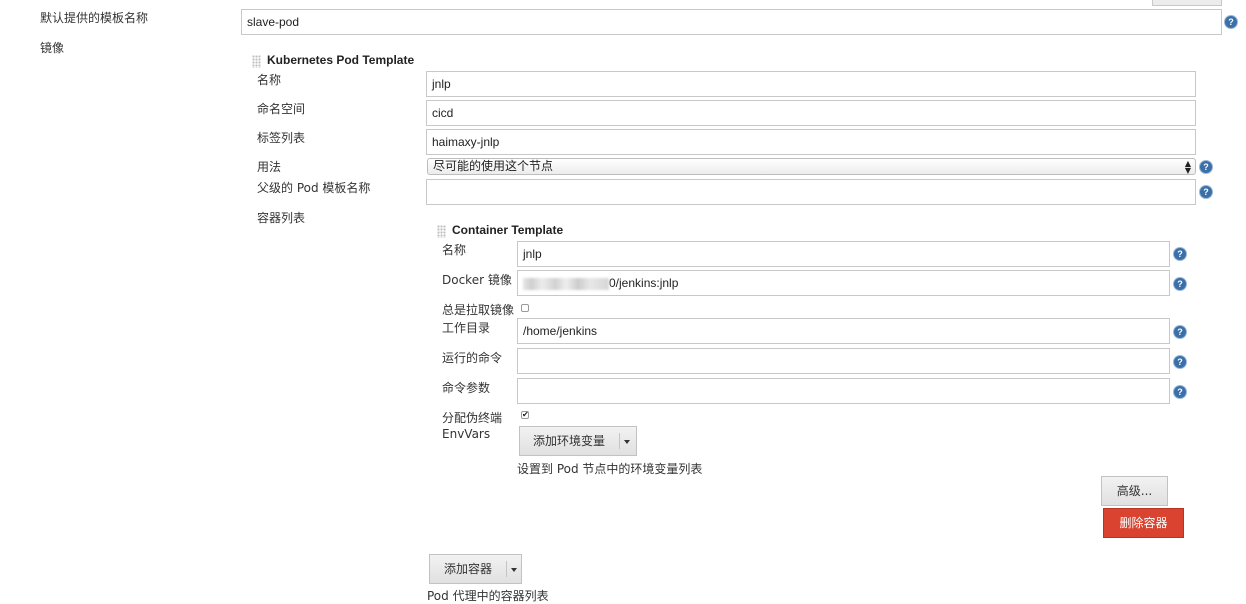 This screenshot has width=1246, height=604. I want to click on pod-namespace-input: cicd, so click(811, 113).